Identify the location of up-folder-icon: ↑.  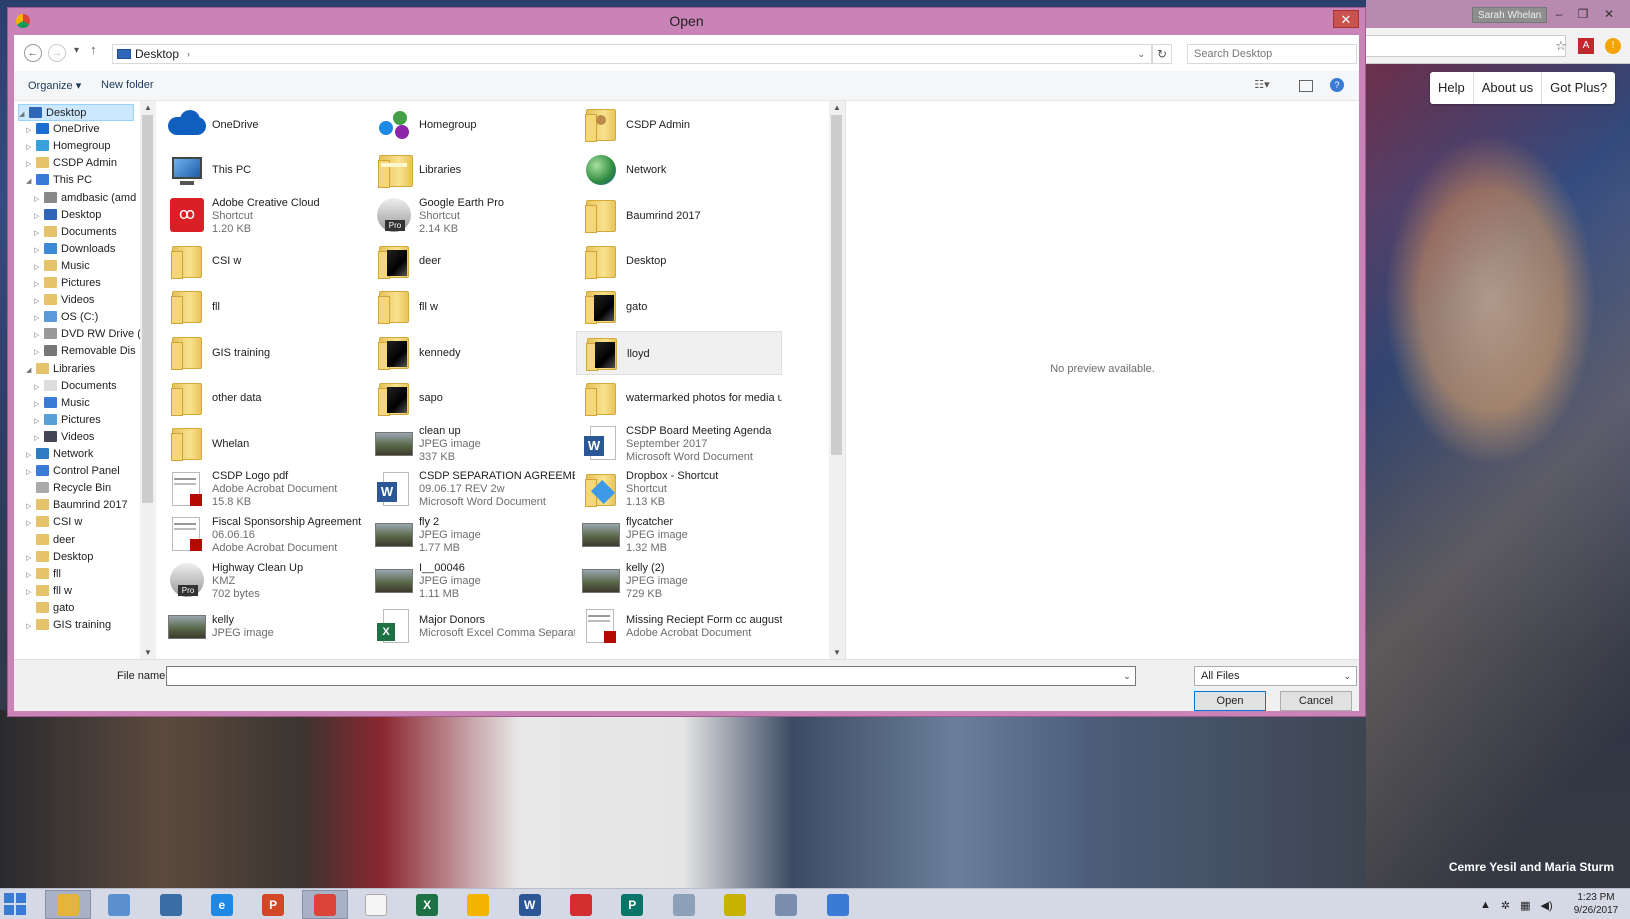
(93, 49).